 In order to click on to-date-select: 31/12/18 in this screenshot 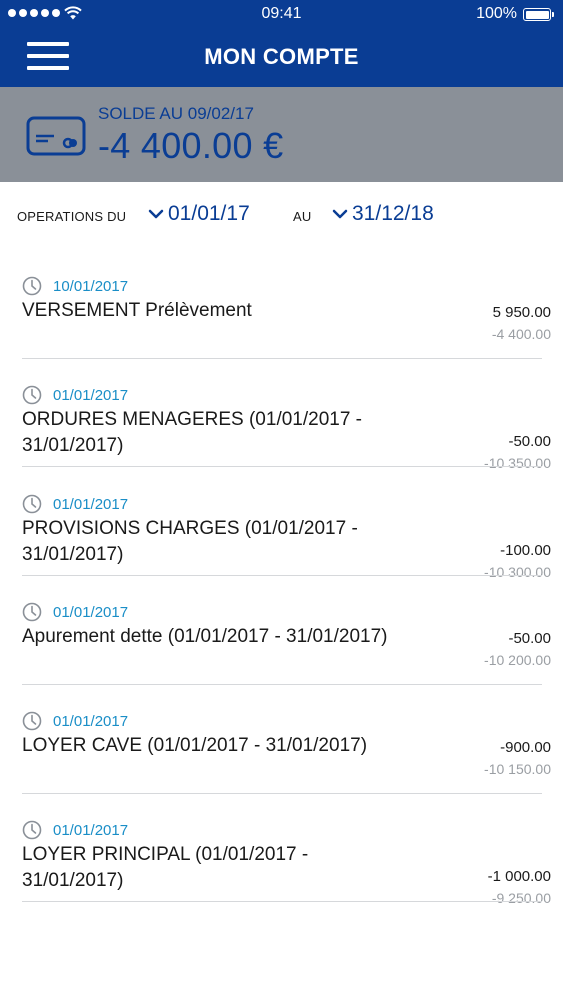, I will do `click(383, 214)`.